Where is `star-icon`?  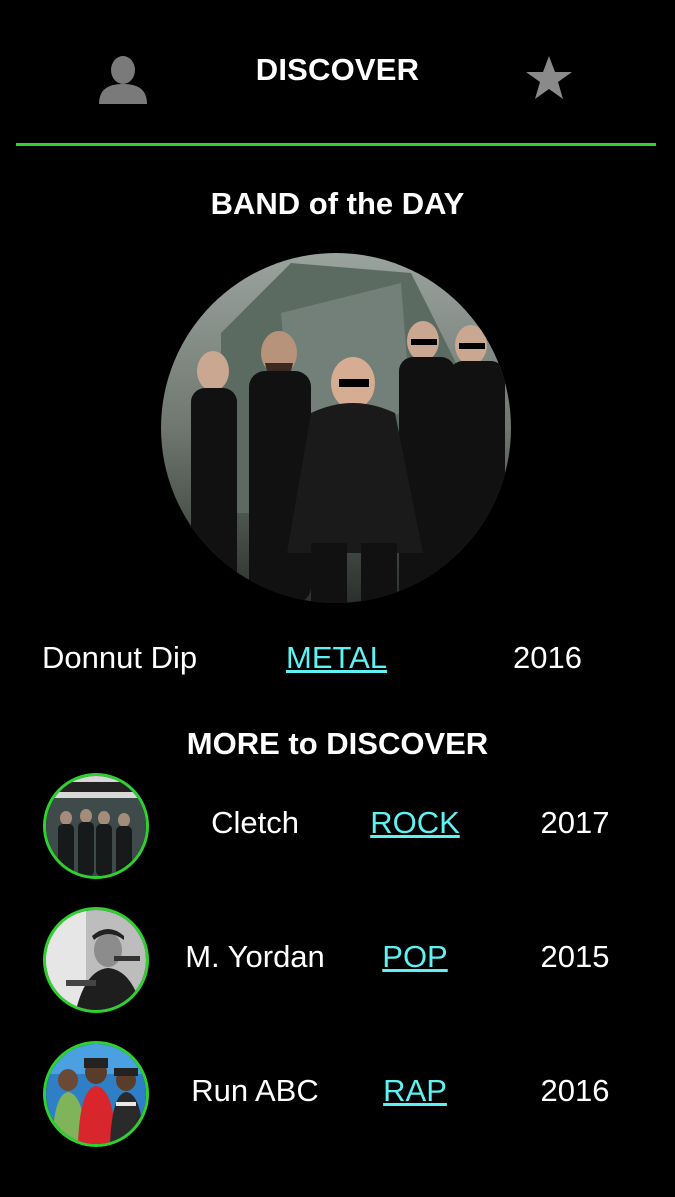 star-icon is located at coordinates (549, 77).